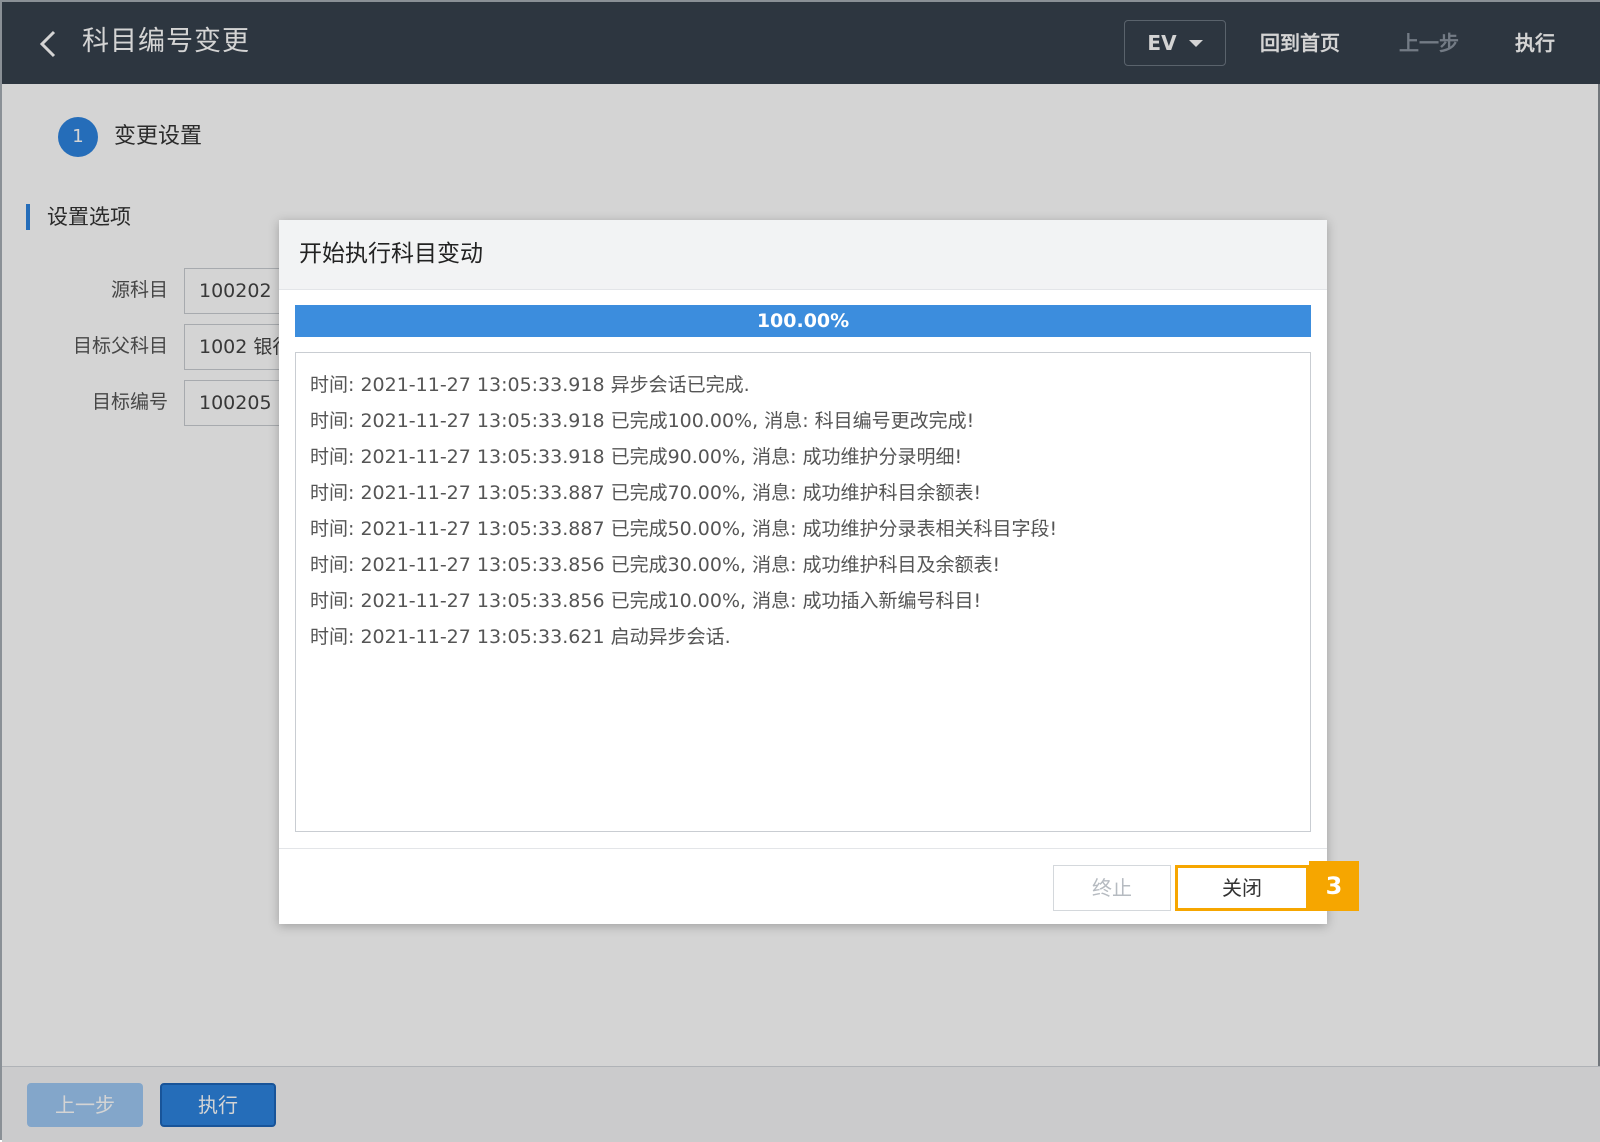 This screenshot has width=1600, height=1142. Describe the element at coordinates (803, 255) in the screenshot. I see `dialog-header: 开始执行科目变动` at that location.